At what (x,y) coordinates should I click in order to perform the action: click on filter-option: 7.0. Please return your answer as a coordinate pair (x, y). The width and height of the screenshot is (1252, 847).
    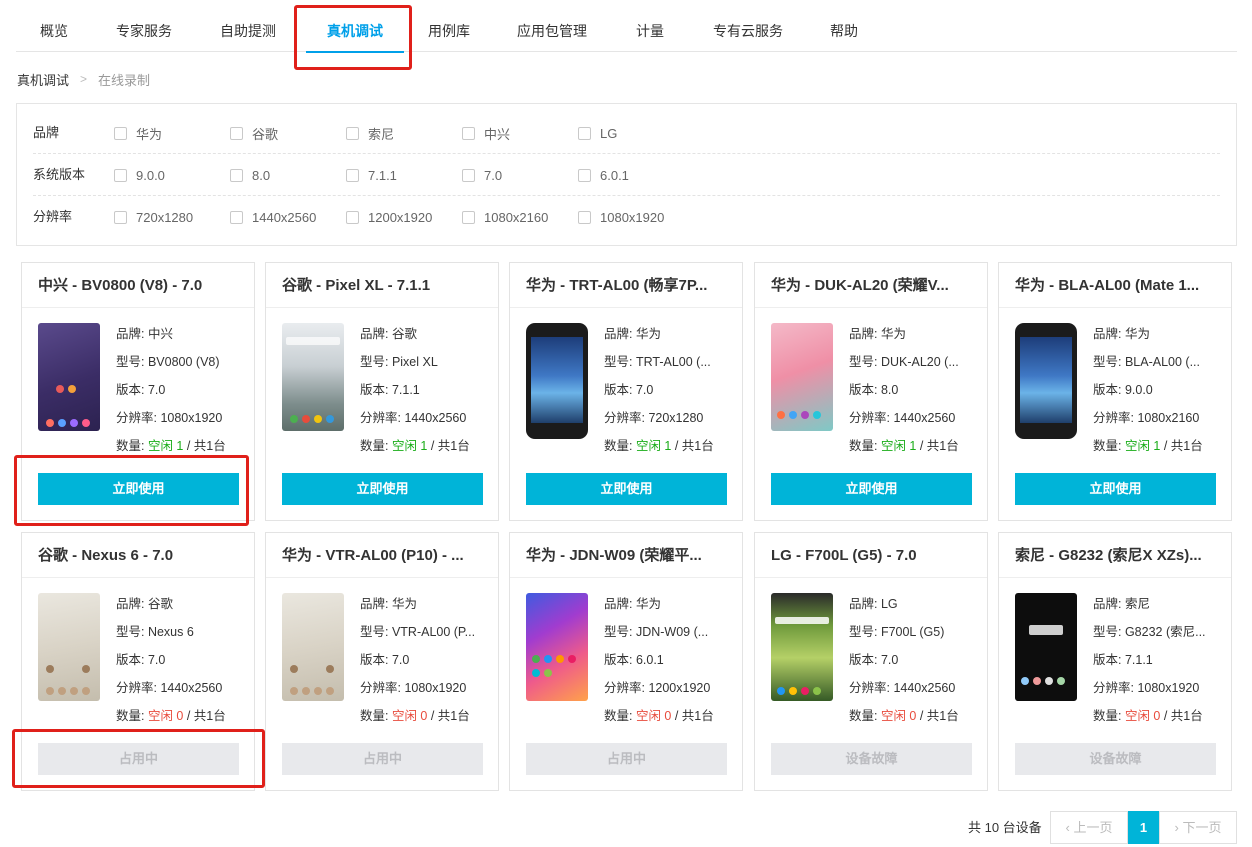
    Looking at the image, I should click on (482, 175).